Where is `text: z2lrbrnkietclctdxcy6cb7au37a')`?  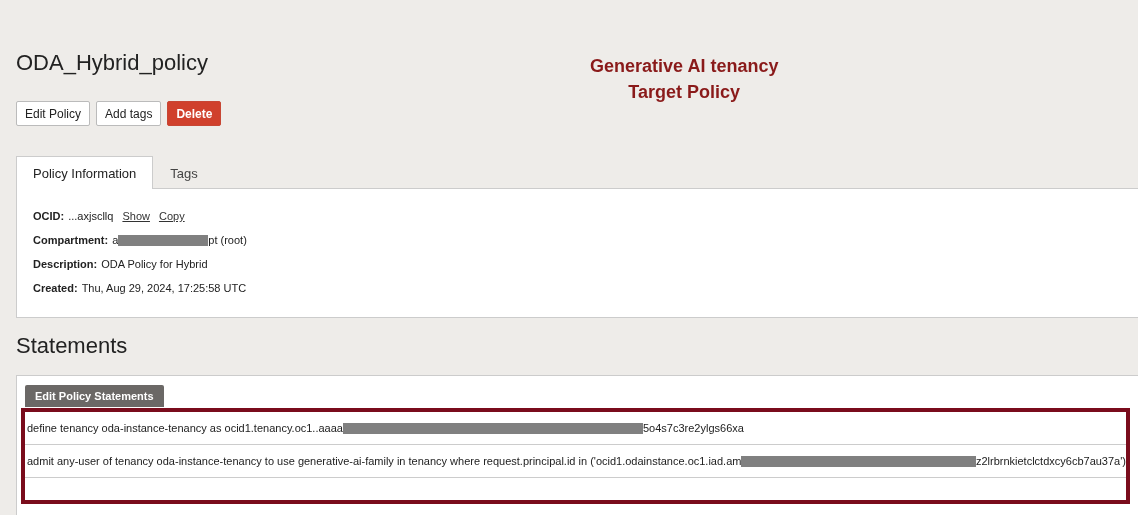
text: z2lrbrnkietclctdxcy6cb7au37a') is located at coordinates (1050, 461).